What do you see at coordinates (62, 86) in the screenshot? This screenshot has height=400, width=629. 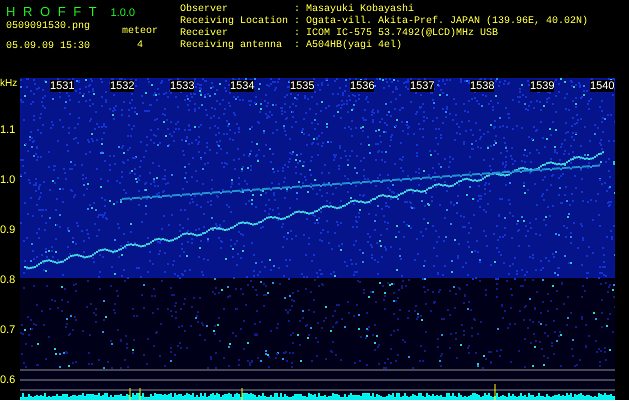 I see `time-label: 1531` at bounding box center [62, 86].